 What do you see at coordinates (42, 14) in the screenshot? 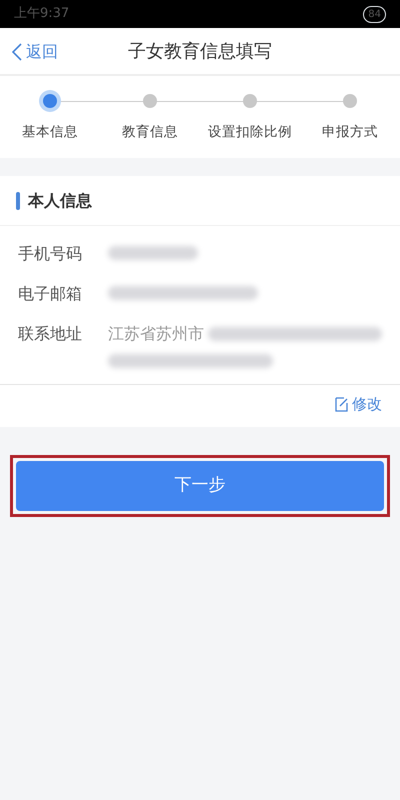
I see `status-time: 上午9:37` at bounding box center [42, 14].